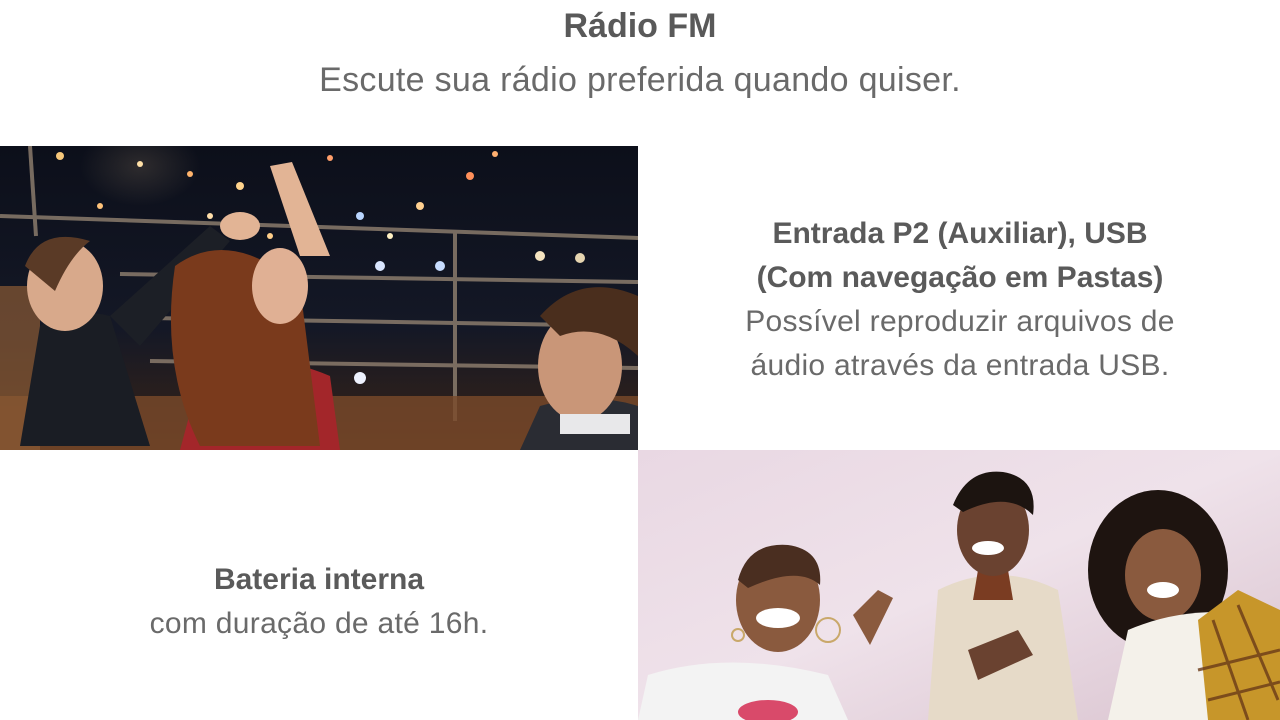 The width and height of the screenshot is (1280, 720). I want to click on feature-usb-title-line1: Entrada P2 (Auxiliar), USB, so click(960, 233).